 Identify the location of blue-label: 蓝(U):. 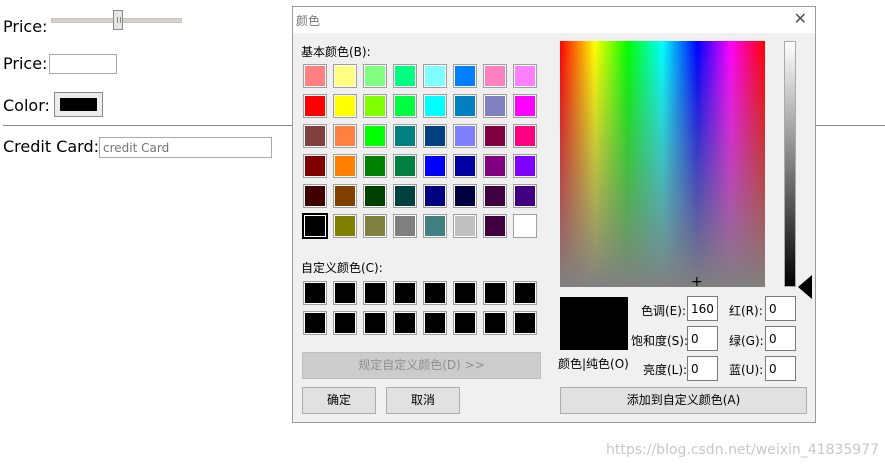
(746, 370).